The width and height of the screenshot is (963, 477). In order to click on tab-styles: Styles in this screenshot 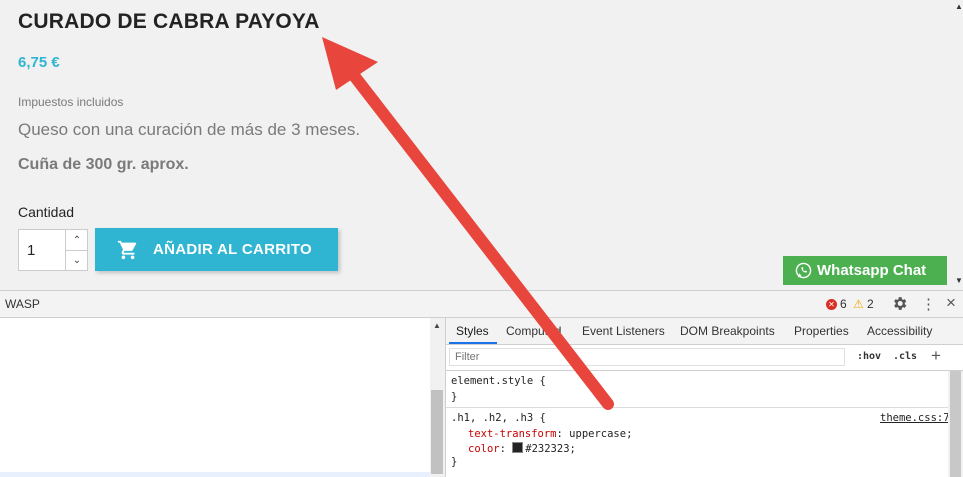, I will do `click(472, 331)`.